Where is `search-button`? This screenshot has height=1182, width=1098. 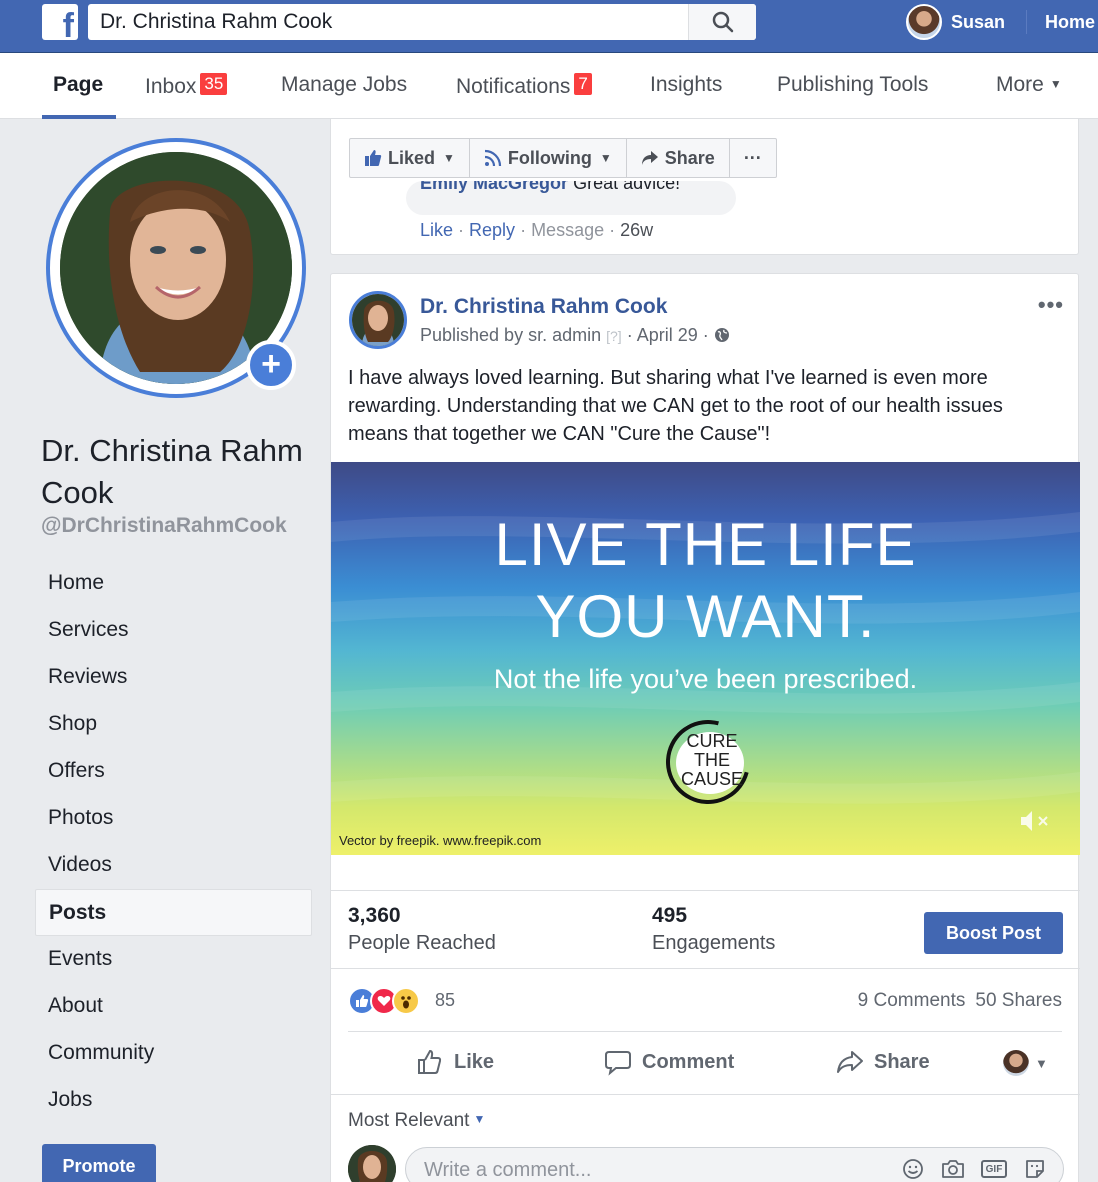
search-button is located at coordinates (722, 22).